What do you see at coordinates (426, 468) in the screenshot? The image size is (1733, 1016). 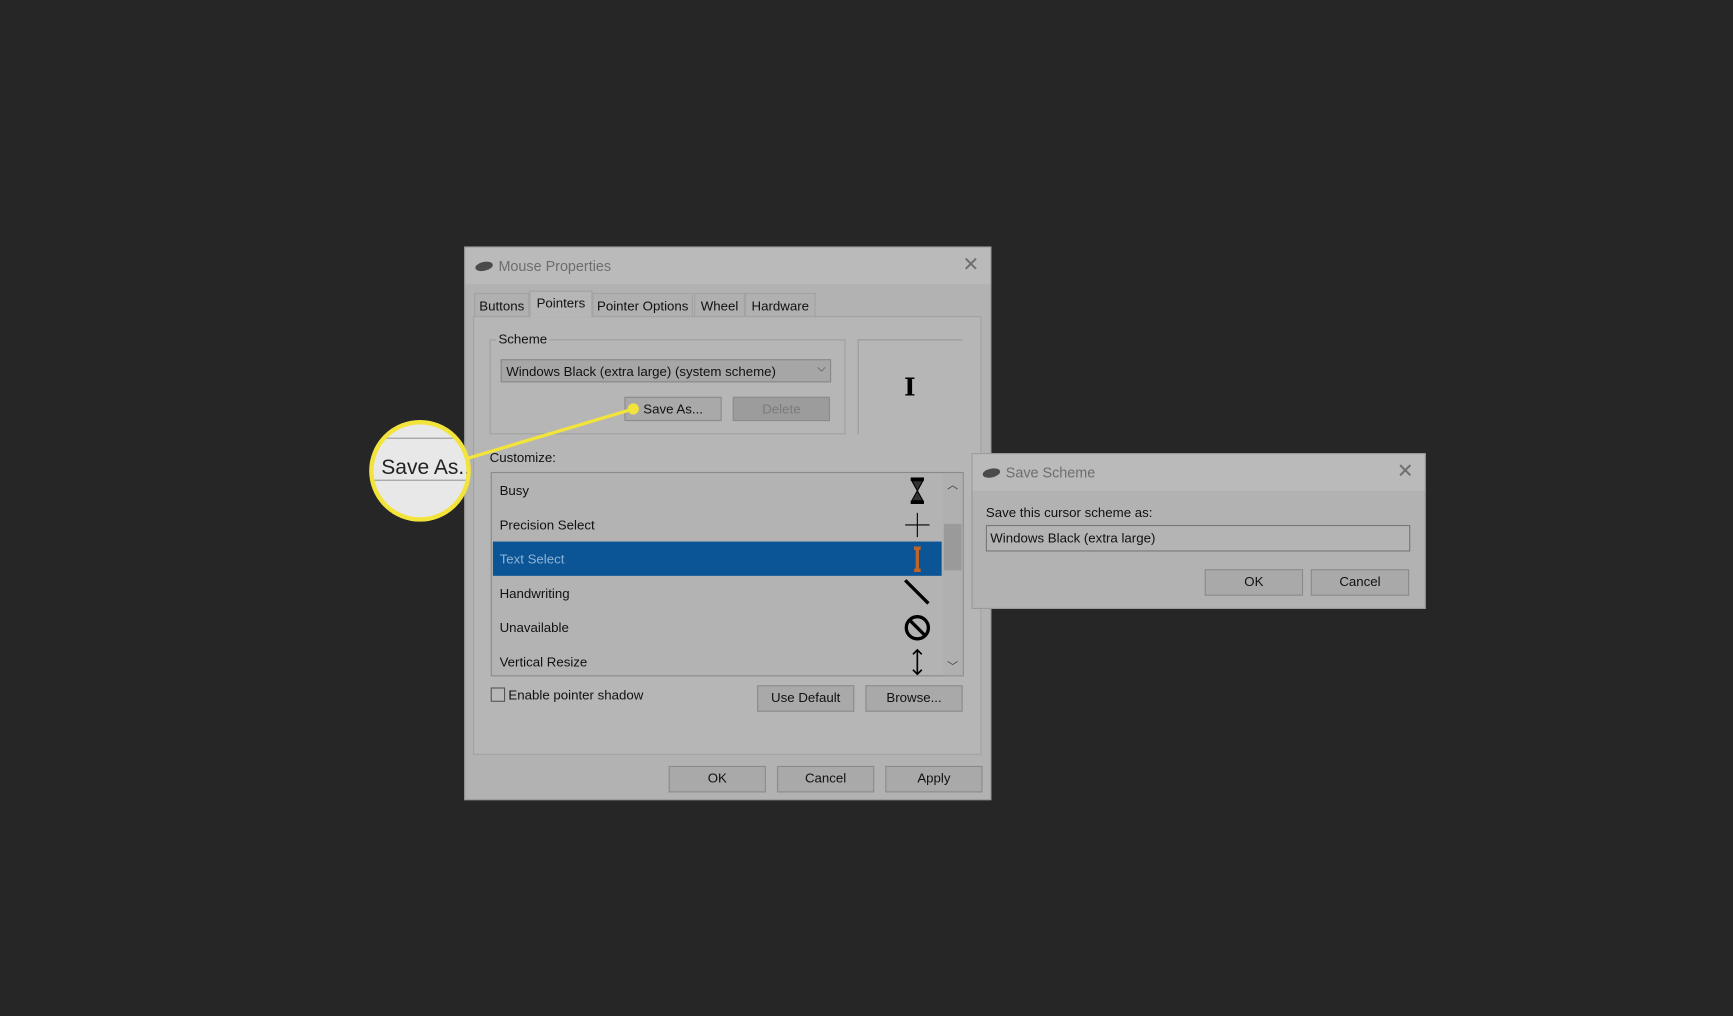 I see `callout-text: Save As..` at bounding box center [426, 468].